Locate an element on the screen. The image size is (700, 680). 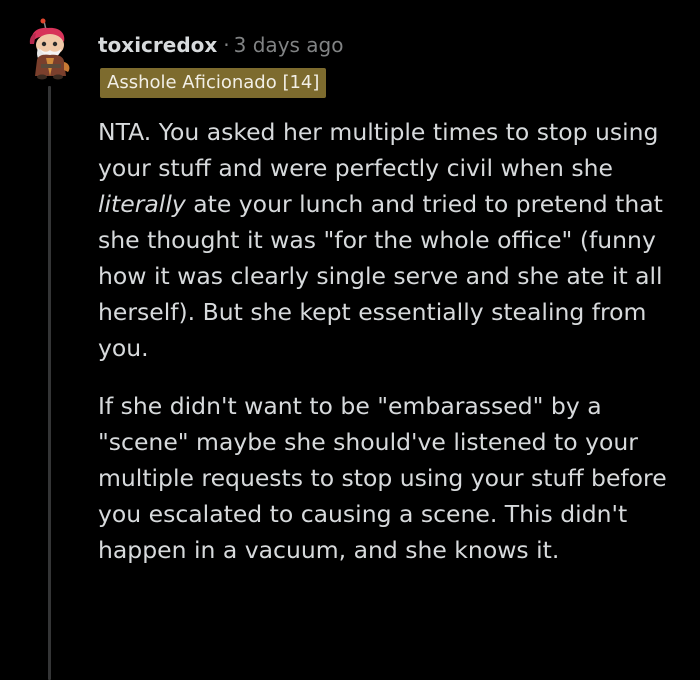
thread-collapse-line is located at coordinates (49, 383).